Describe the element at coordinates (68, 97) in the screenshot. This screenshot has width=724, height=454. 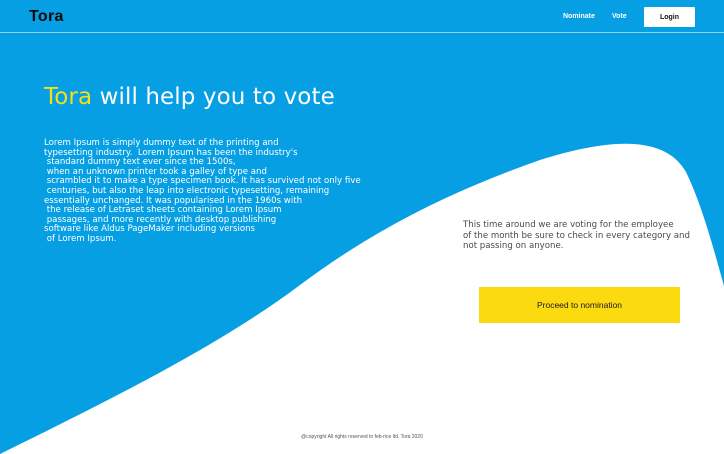
I see `hero-title-brand: Tora` at that location.